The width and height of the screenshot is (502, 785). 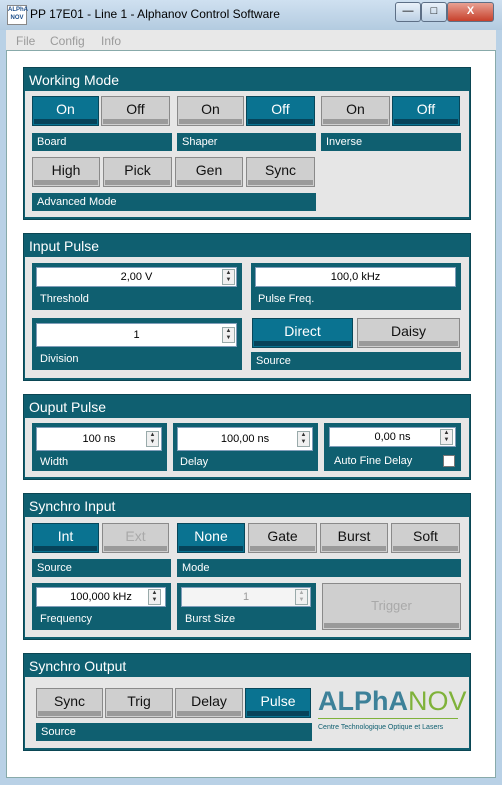 I want to click on logo-alpha-text: ALPhA, so click(x=363, y=701).